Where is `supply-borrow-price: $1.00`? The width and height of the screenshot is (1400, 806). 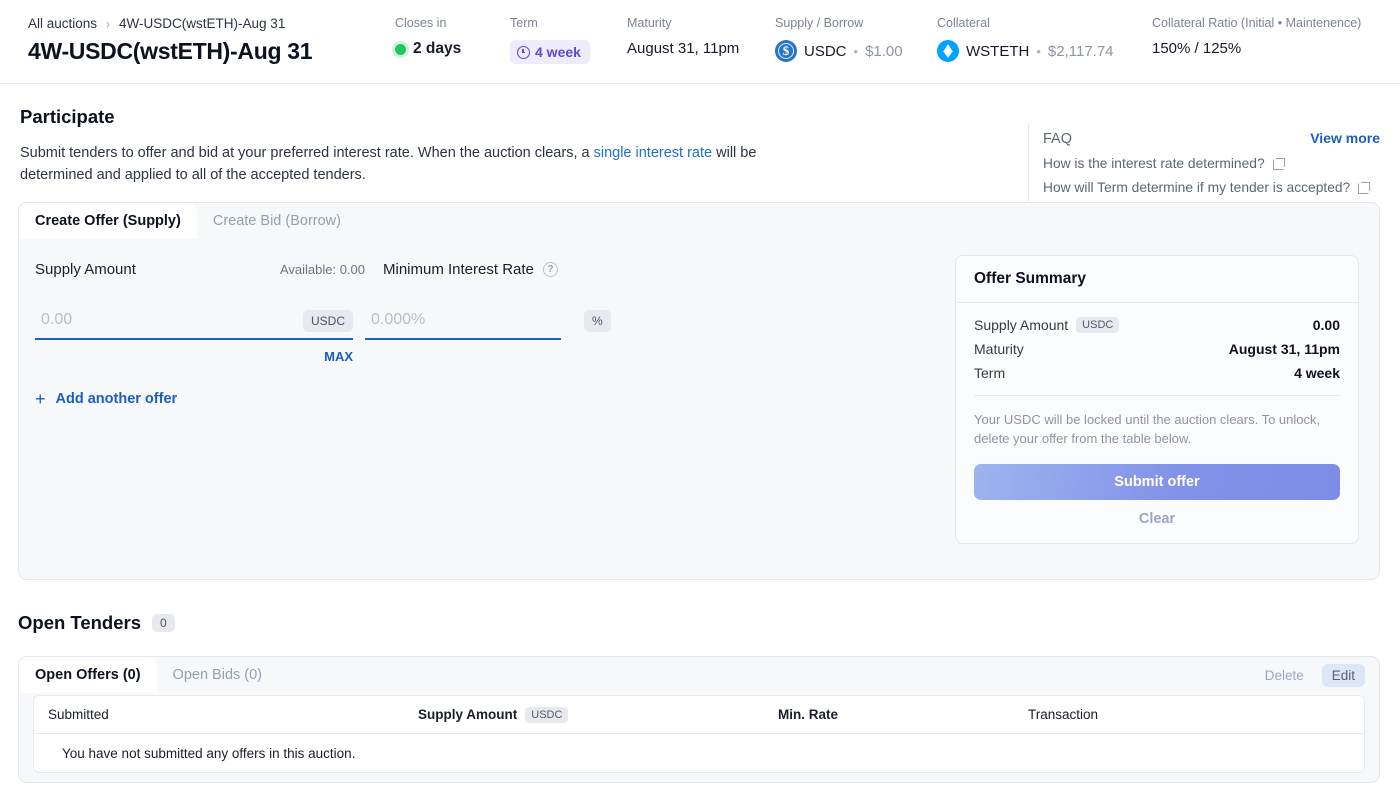
supply-borrow-price: $1.00 is located at coordinates (884, 51).